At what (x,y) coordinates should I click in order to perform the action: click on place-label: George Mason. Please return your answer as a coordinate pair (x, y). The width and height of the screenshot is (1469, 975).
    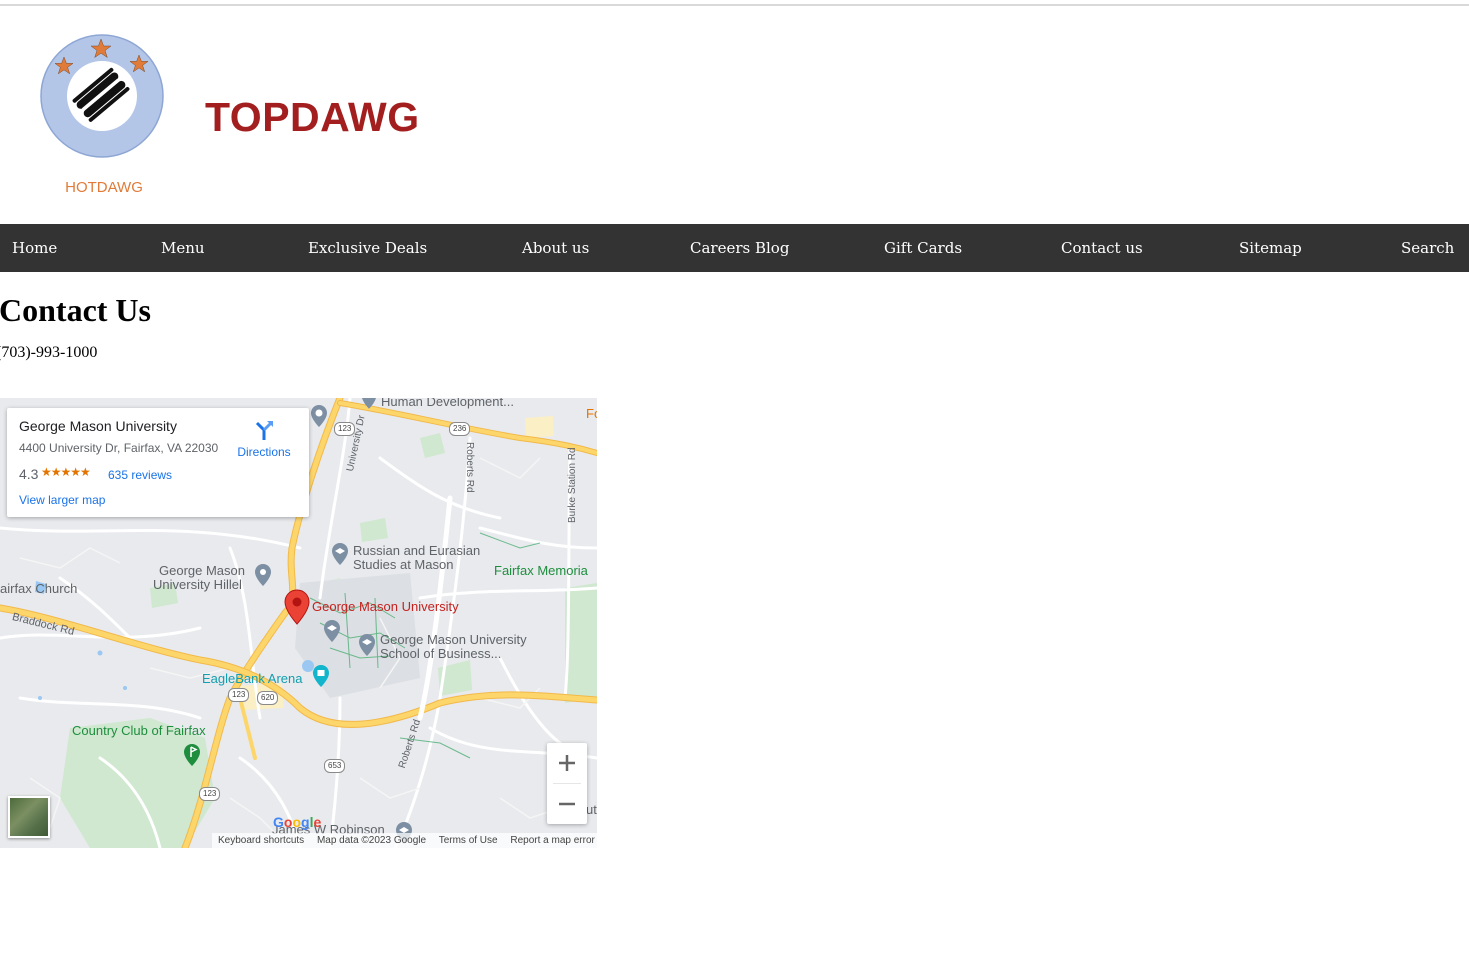
    Looking at the image, I should click on (202, 570).